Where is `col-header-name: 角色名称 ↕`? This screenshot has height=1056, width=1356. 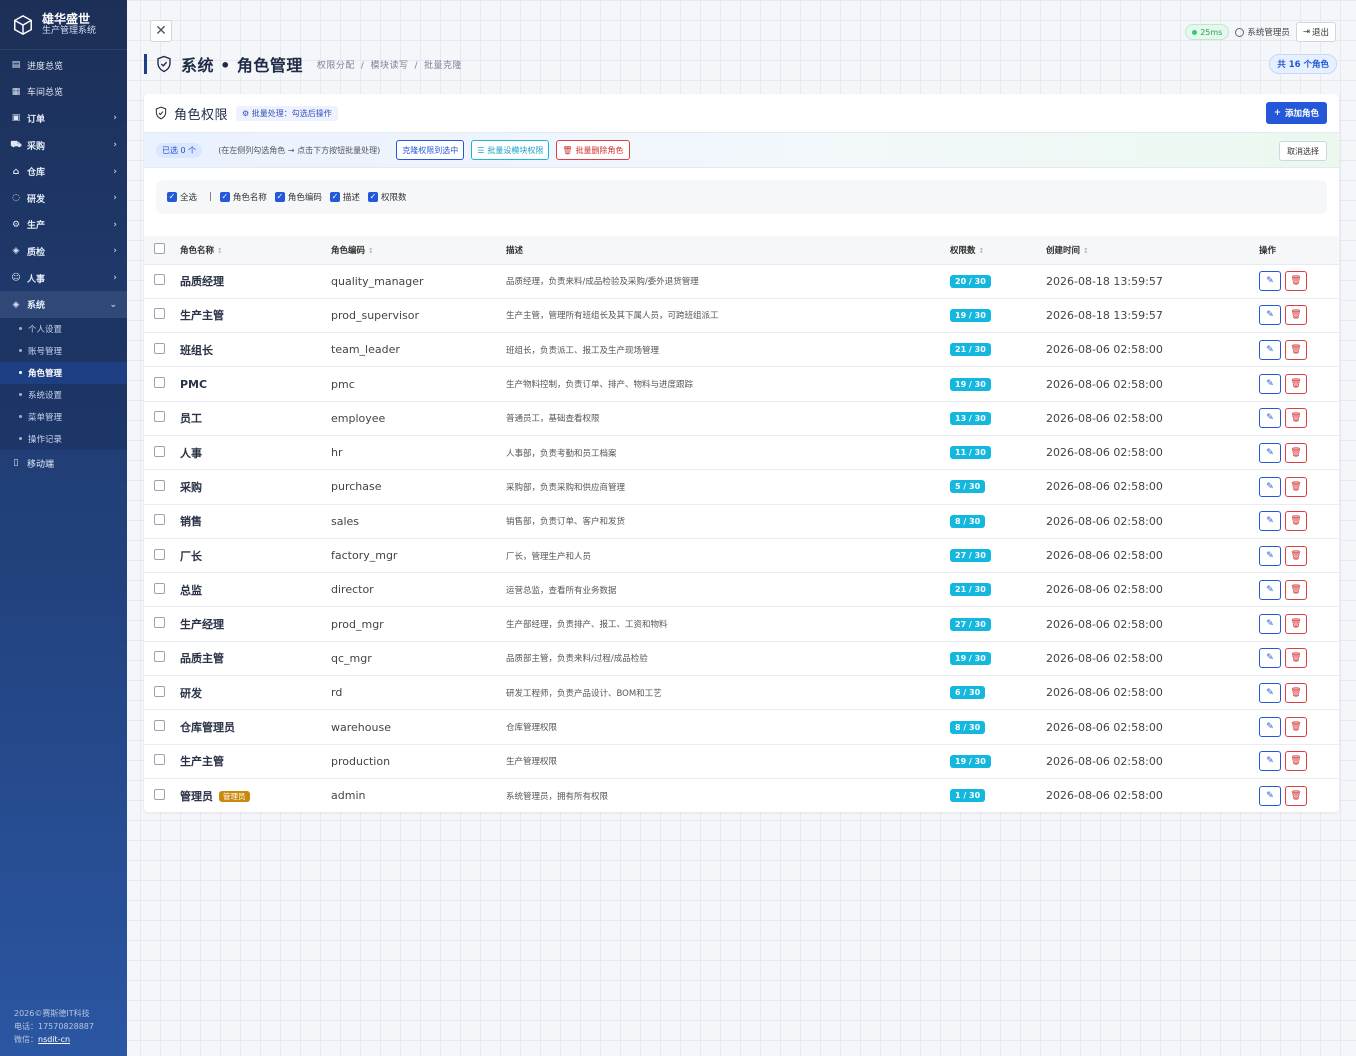
col-header-name: 角色名称 ↕ is located at coordinates (249, 250).